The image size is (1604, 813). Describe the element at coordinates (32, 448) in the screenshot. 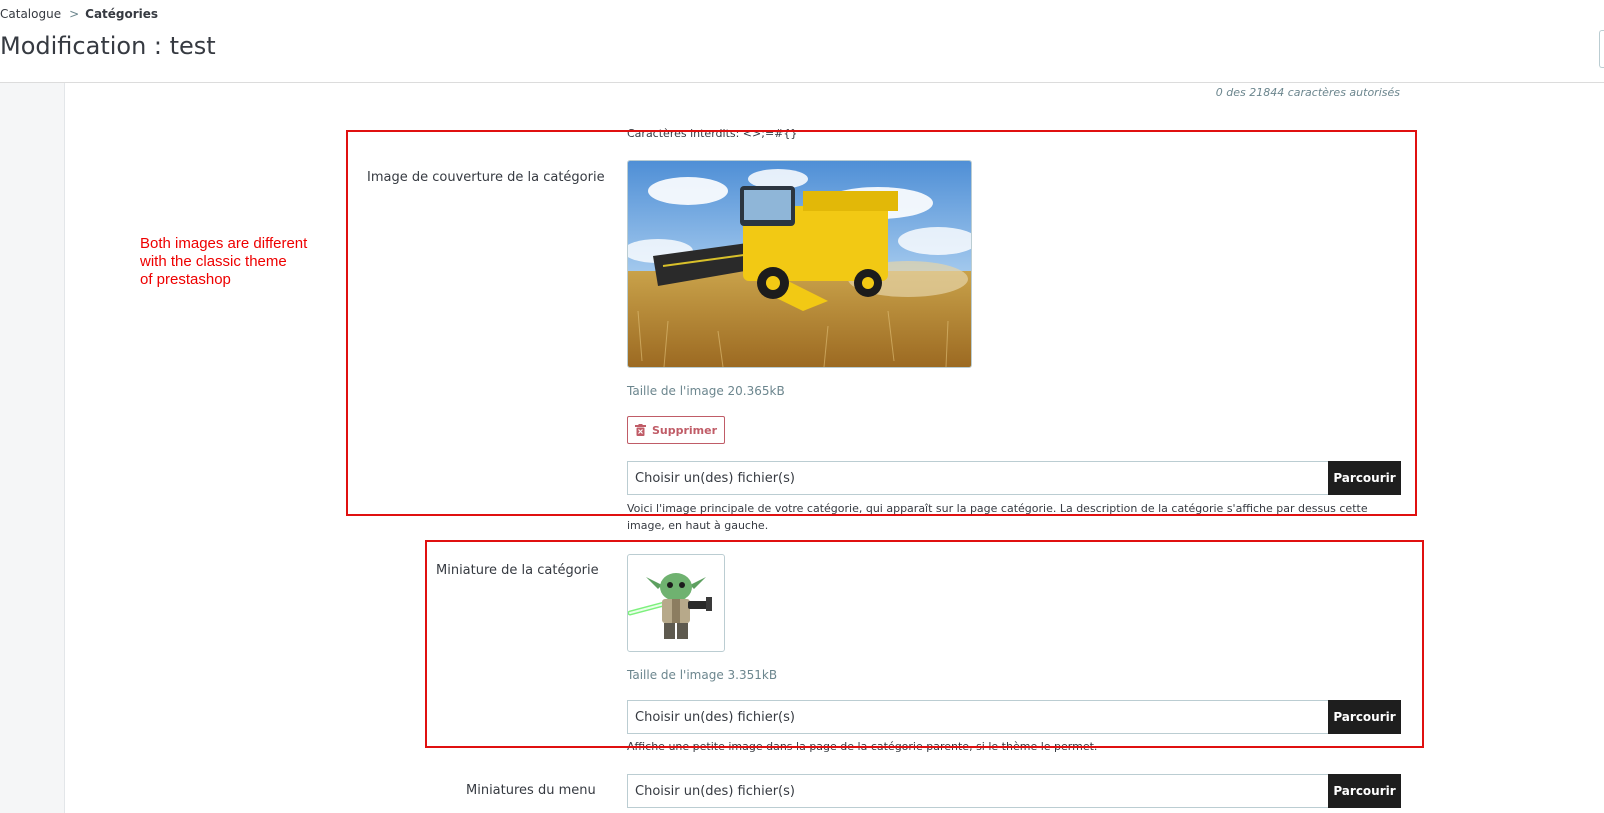

I see `sidebar` at that location.